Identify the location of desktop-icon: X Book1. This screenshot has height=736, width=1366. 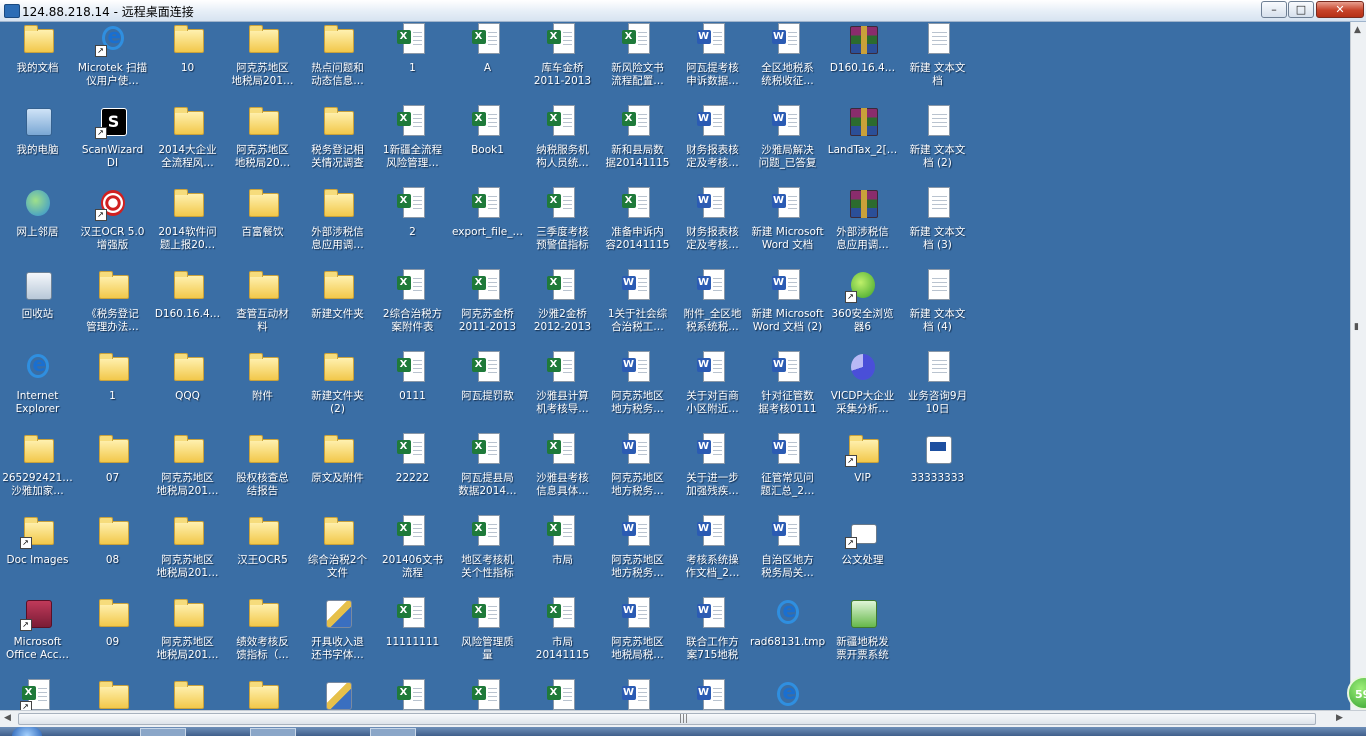
(487, 130).